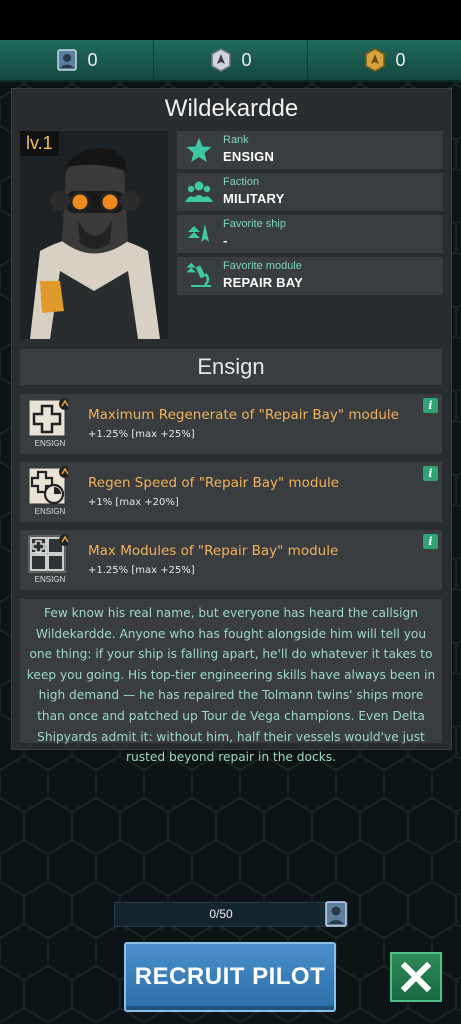 The image size is (461, 1024). I want to click on close-icon, so click(416, 977).